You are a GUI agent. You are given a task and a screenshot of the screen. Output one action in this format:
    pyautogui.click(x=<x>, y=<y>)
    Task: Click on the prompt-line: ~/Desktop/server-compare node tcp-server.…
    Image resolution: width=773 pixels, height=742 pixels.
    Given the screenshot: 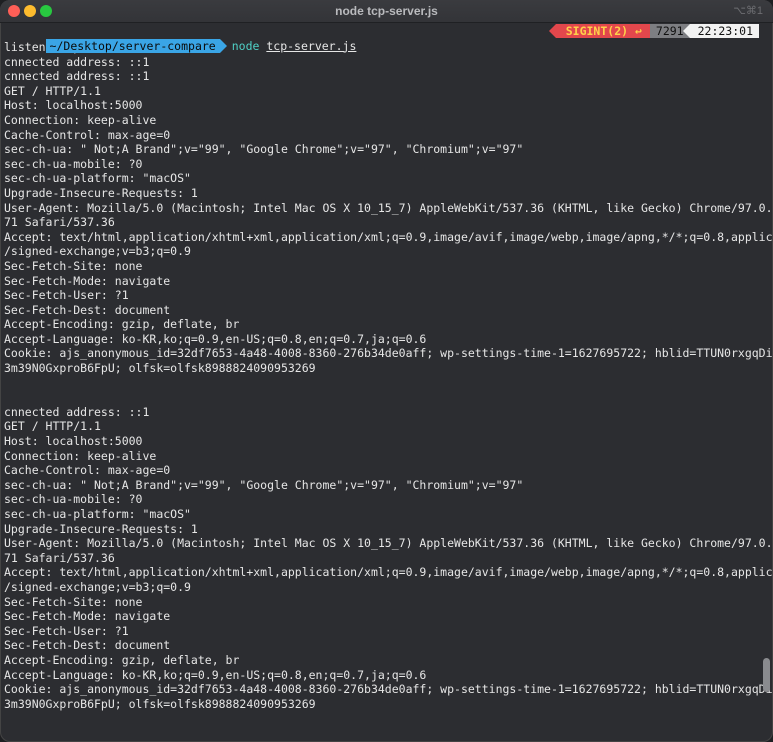 What is the action you would take?
    pyautogui.click(x=381, y=38)
    